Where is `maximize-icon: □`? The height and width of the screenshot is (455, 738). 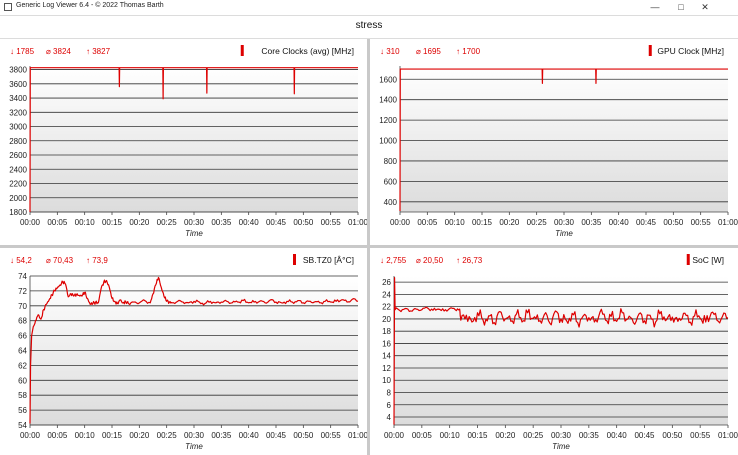
maximize-icon: □ is located at coordinates (681, 7).